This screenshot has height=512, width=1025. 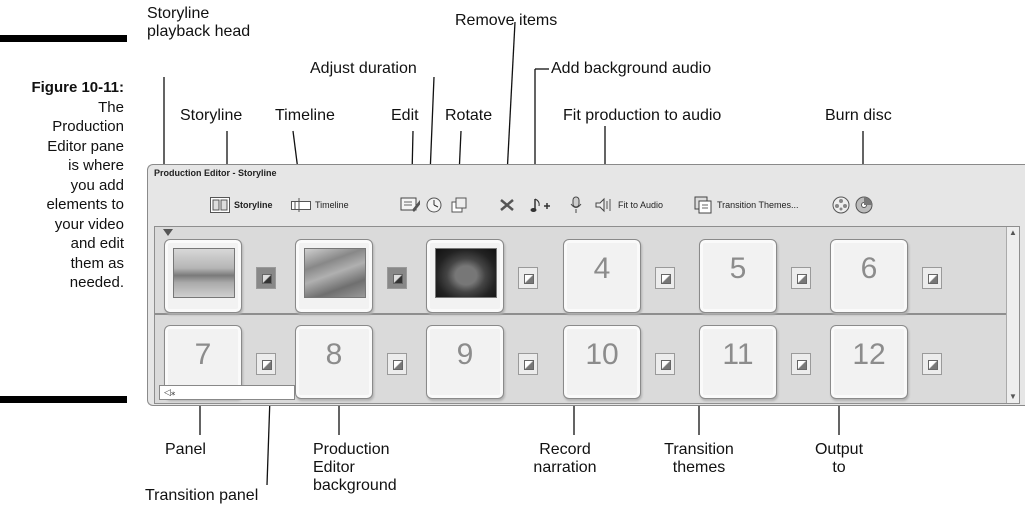 I want to click on mountain-lake-thumbnail, so click(x=204, y=273).